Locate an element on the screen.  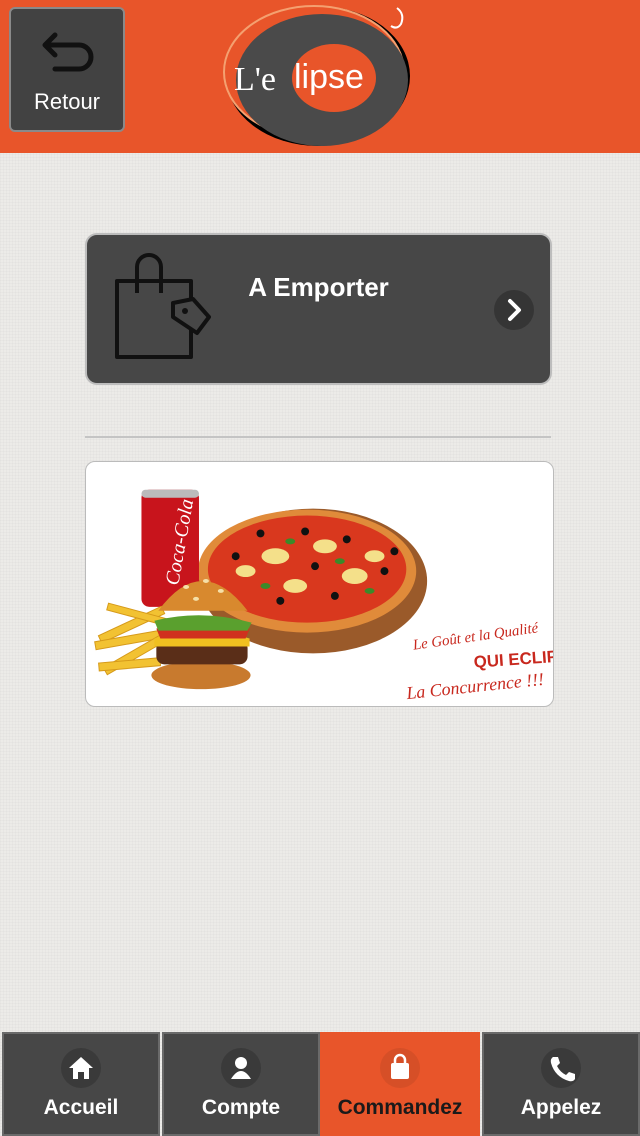
user-icon is located at coordinates (241, 1068).